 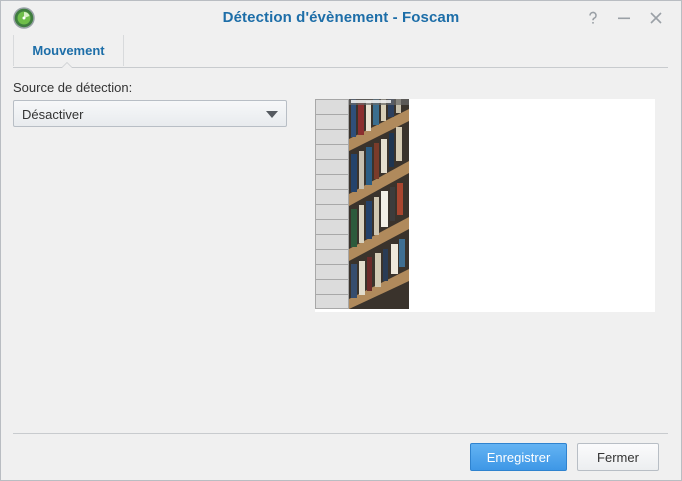 What do you see at coordinates (656, 18) in the screenshot?
I see `close-icon` at bounding box center [656, 18].